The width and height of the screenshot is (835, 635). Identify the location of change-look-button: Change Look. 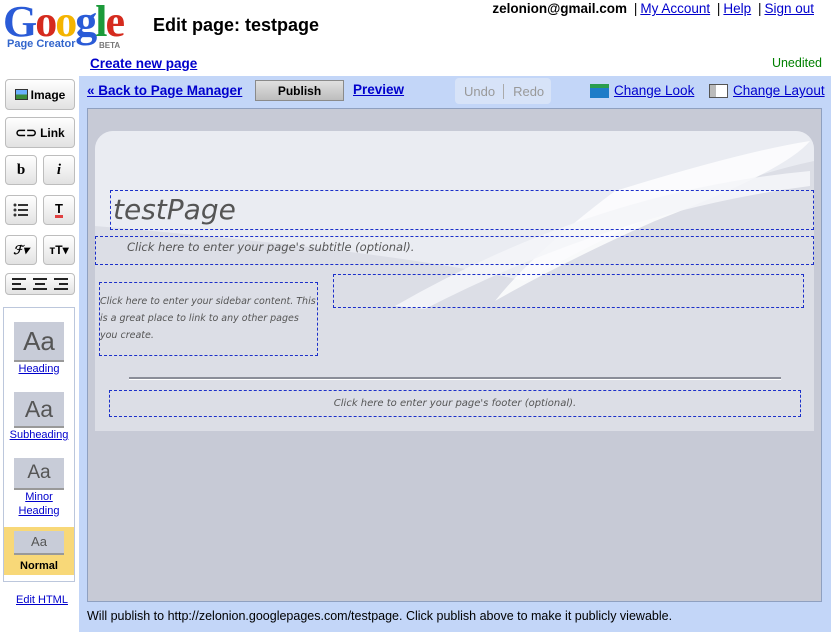
(642, 90).